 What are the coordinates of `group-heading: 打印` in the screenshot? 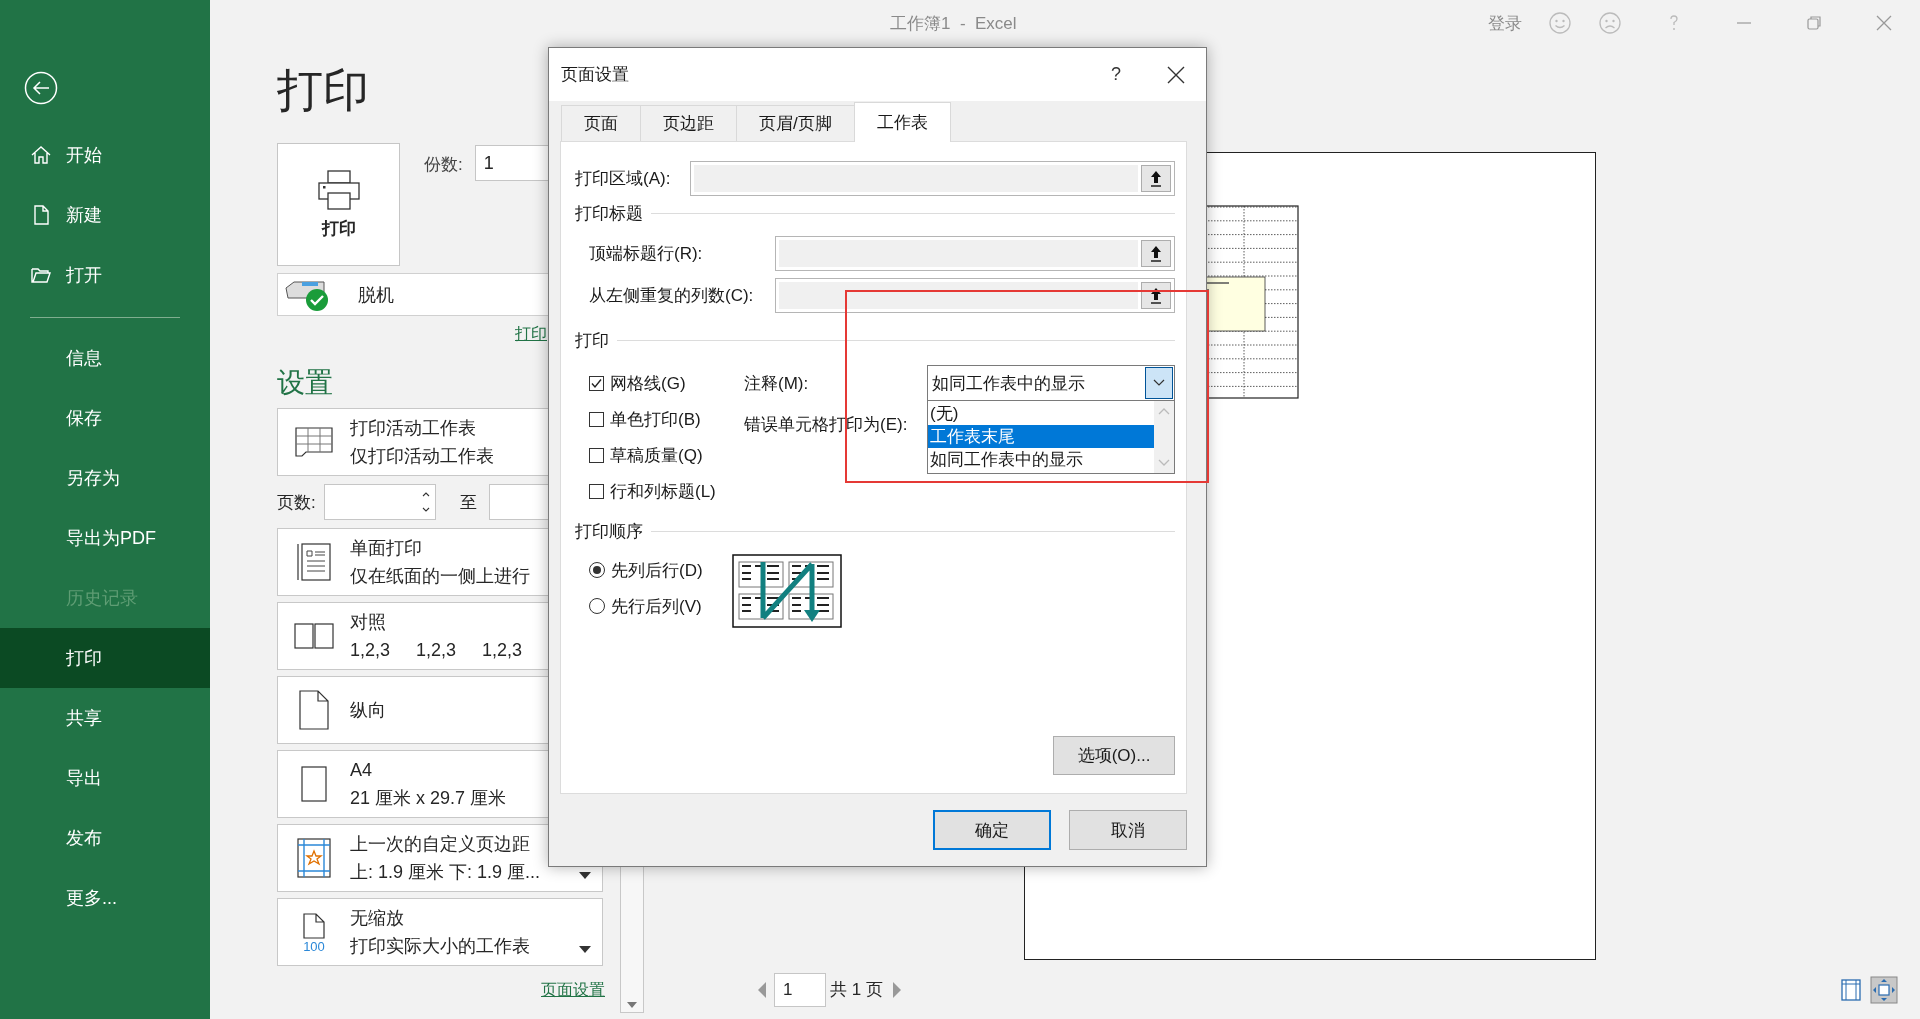 It's located at (592, 340).